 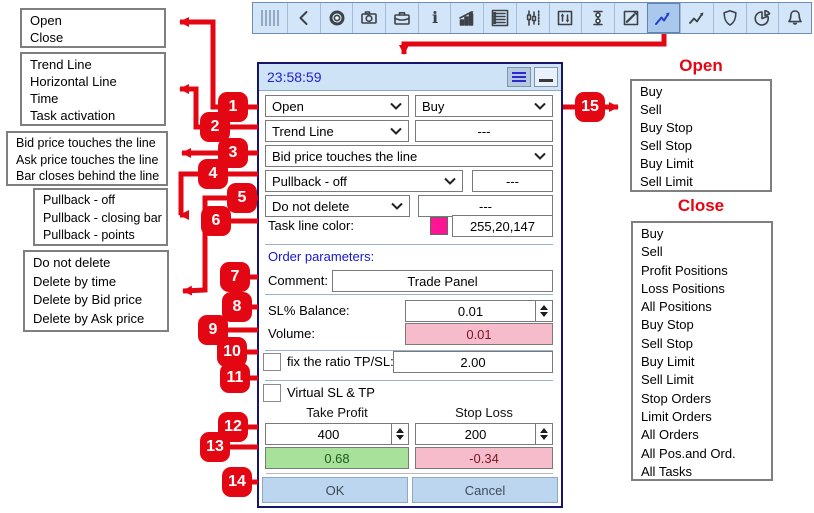 I want to click on toolbar: i, so click(x=532, y=18).